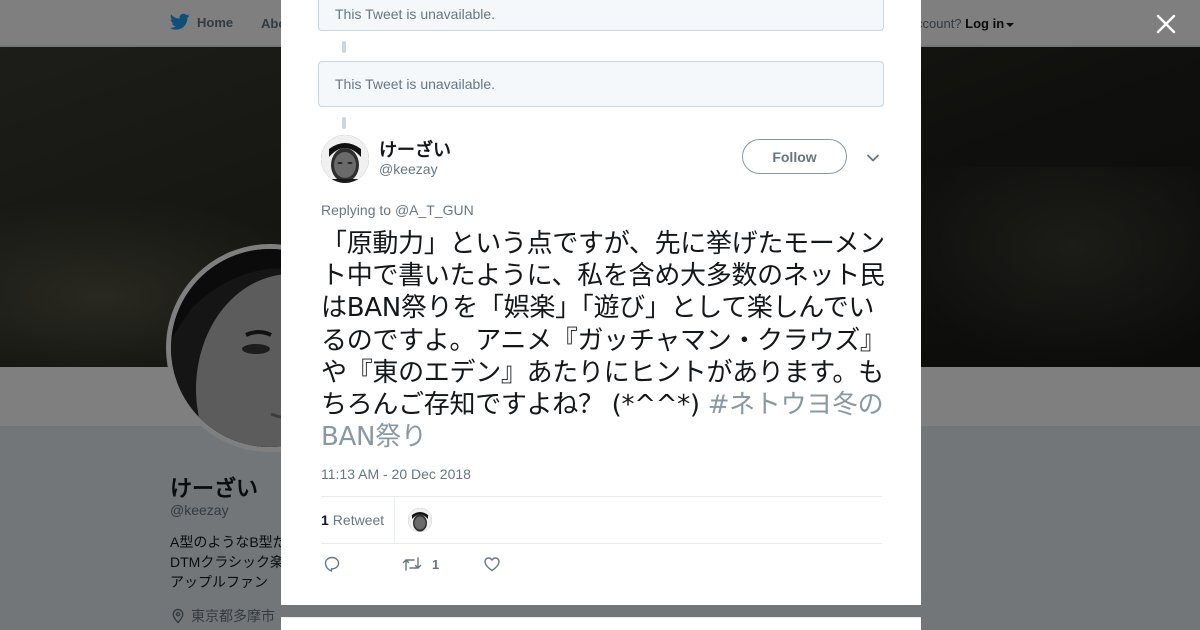  I want to click on tweet-stats: 1 Retweet, so click(601, 520).